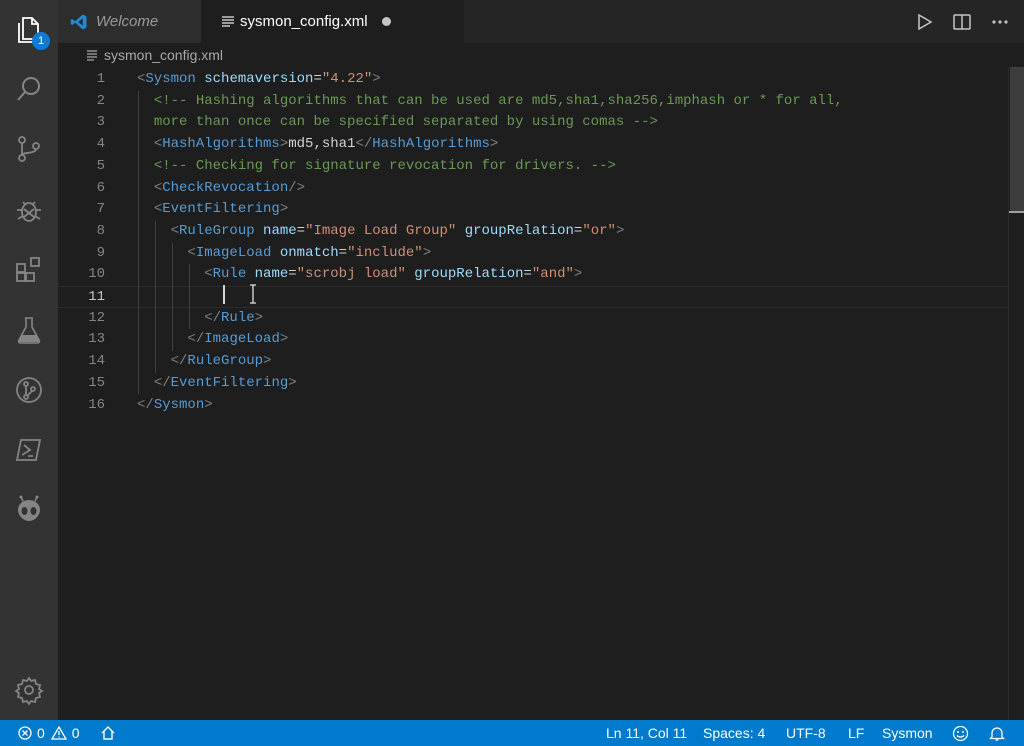 Image resolution: width=1024 pixels, height=746 pixels. I want to click on warning-count: 0, so click(75, 733).